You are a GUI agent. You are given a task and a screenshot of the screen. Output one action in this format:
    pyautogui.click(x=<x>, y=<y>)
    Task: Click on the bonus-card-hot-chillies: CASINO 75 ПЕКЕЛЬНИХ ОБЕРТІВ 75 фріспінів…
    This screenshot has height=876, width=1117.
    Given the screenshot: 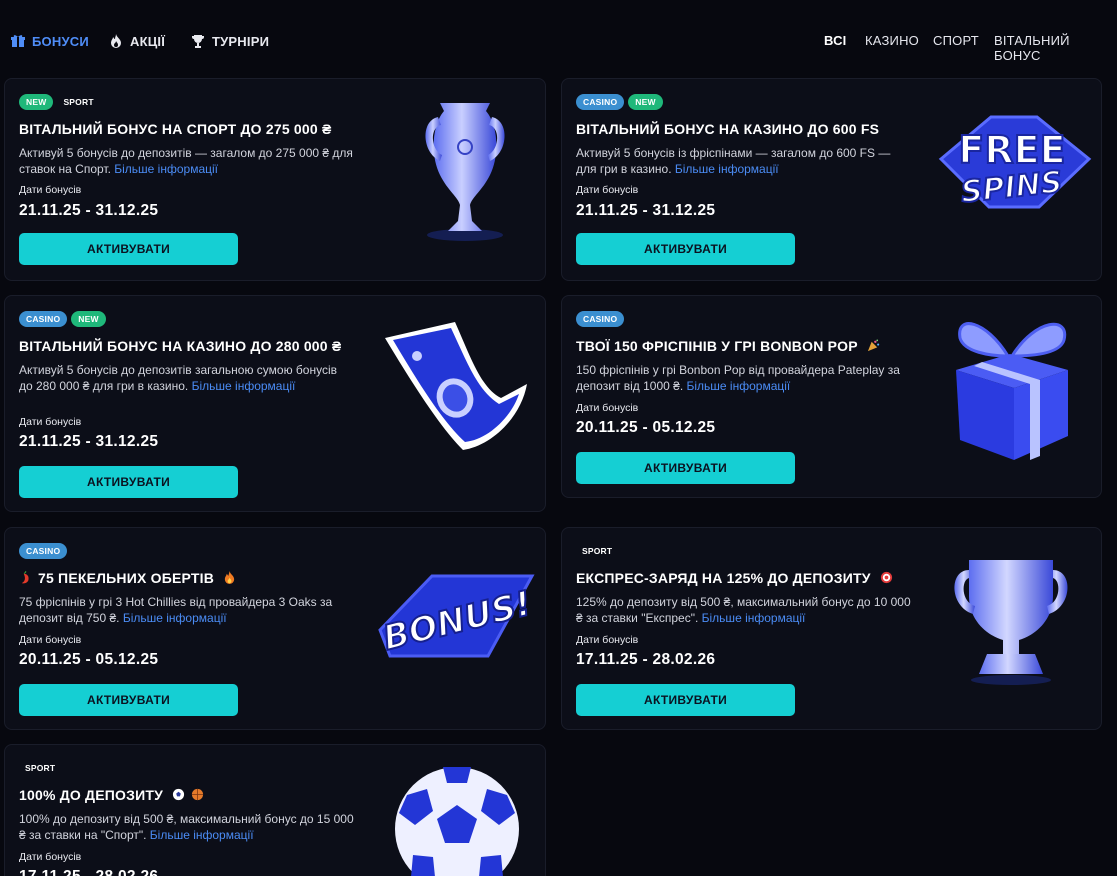 What is the action you would take?
    pyautogui.click(x=275, y=628)
    